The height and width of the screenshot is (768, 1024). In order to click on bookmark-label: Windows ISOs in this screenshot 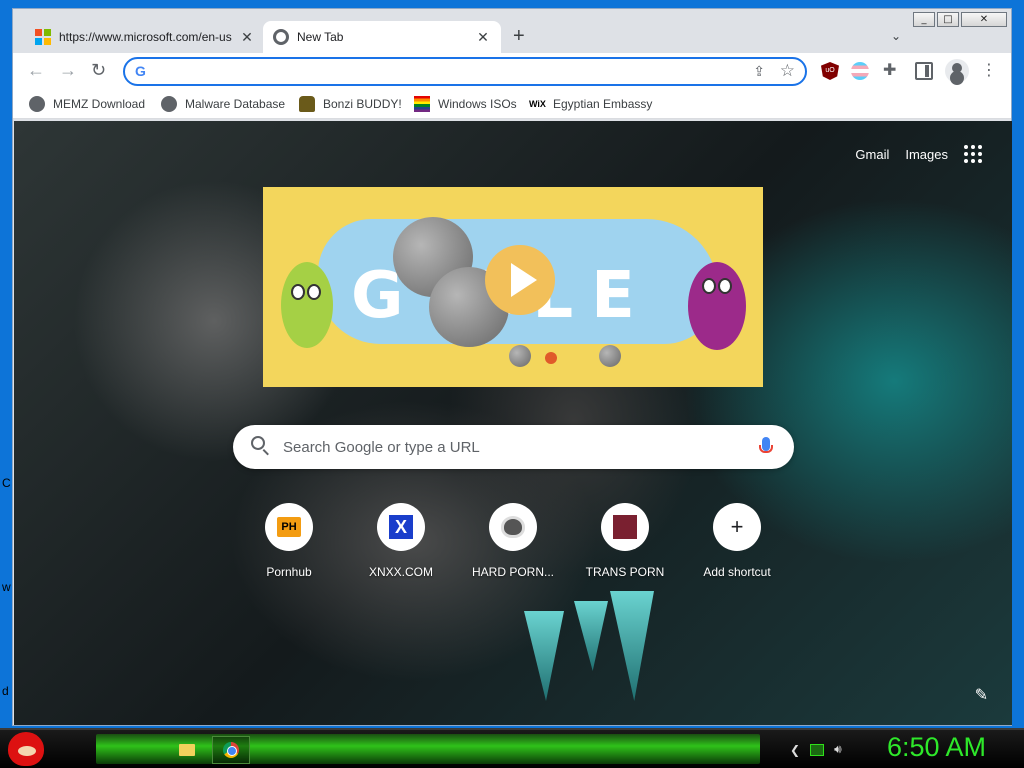, I will do `click(477, 104)`.